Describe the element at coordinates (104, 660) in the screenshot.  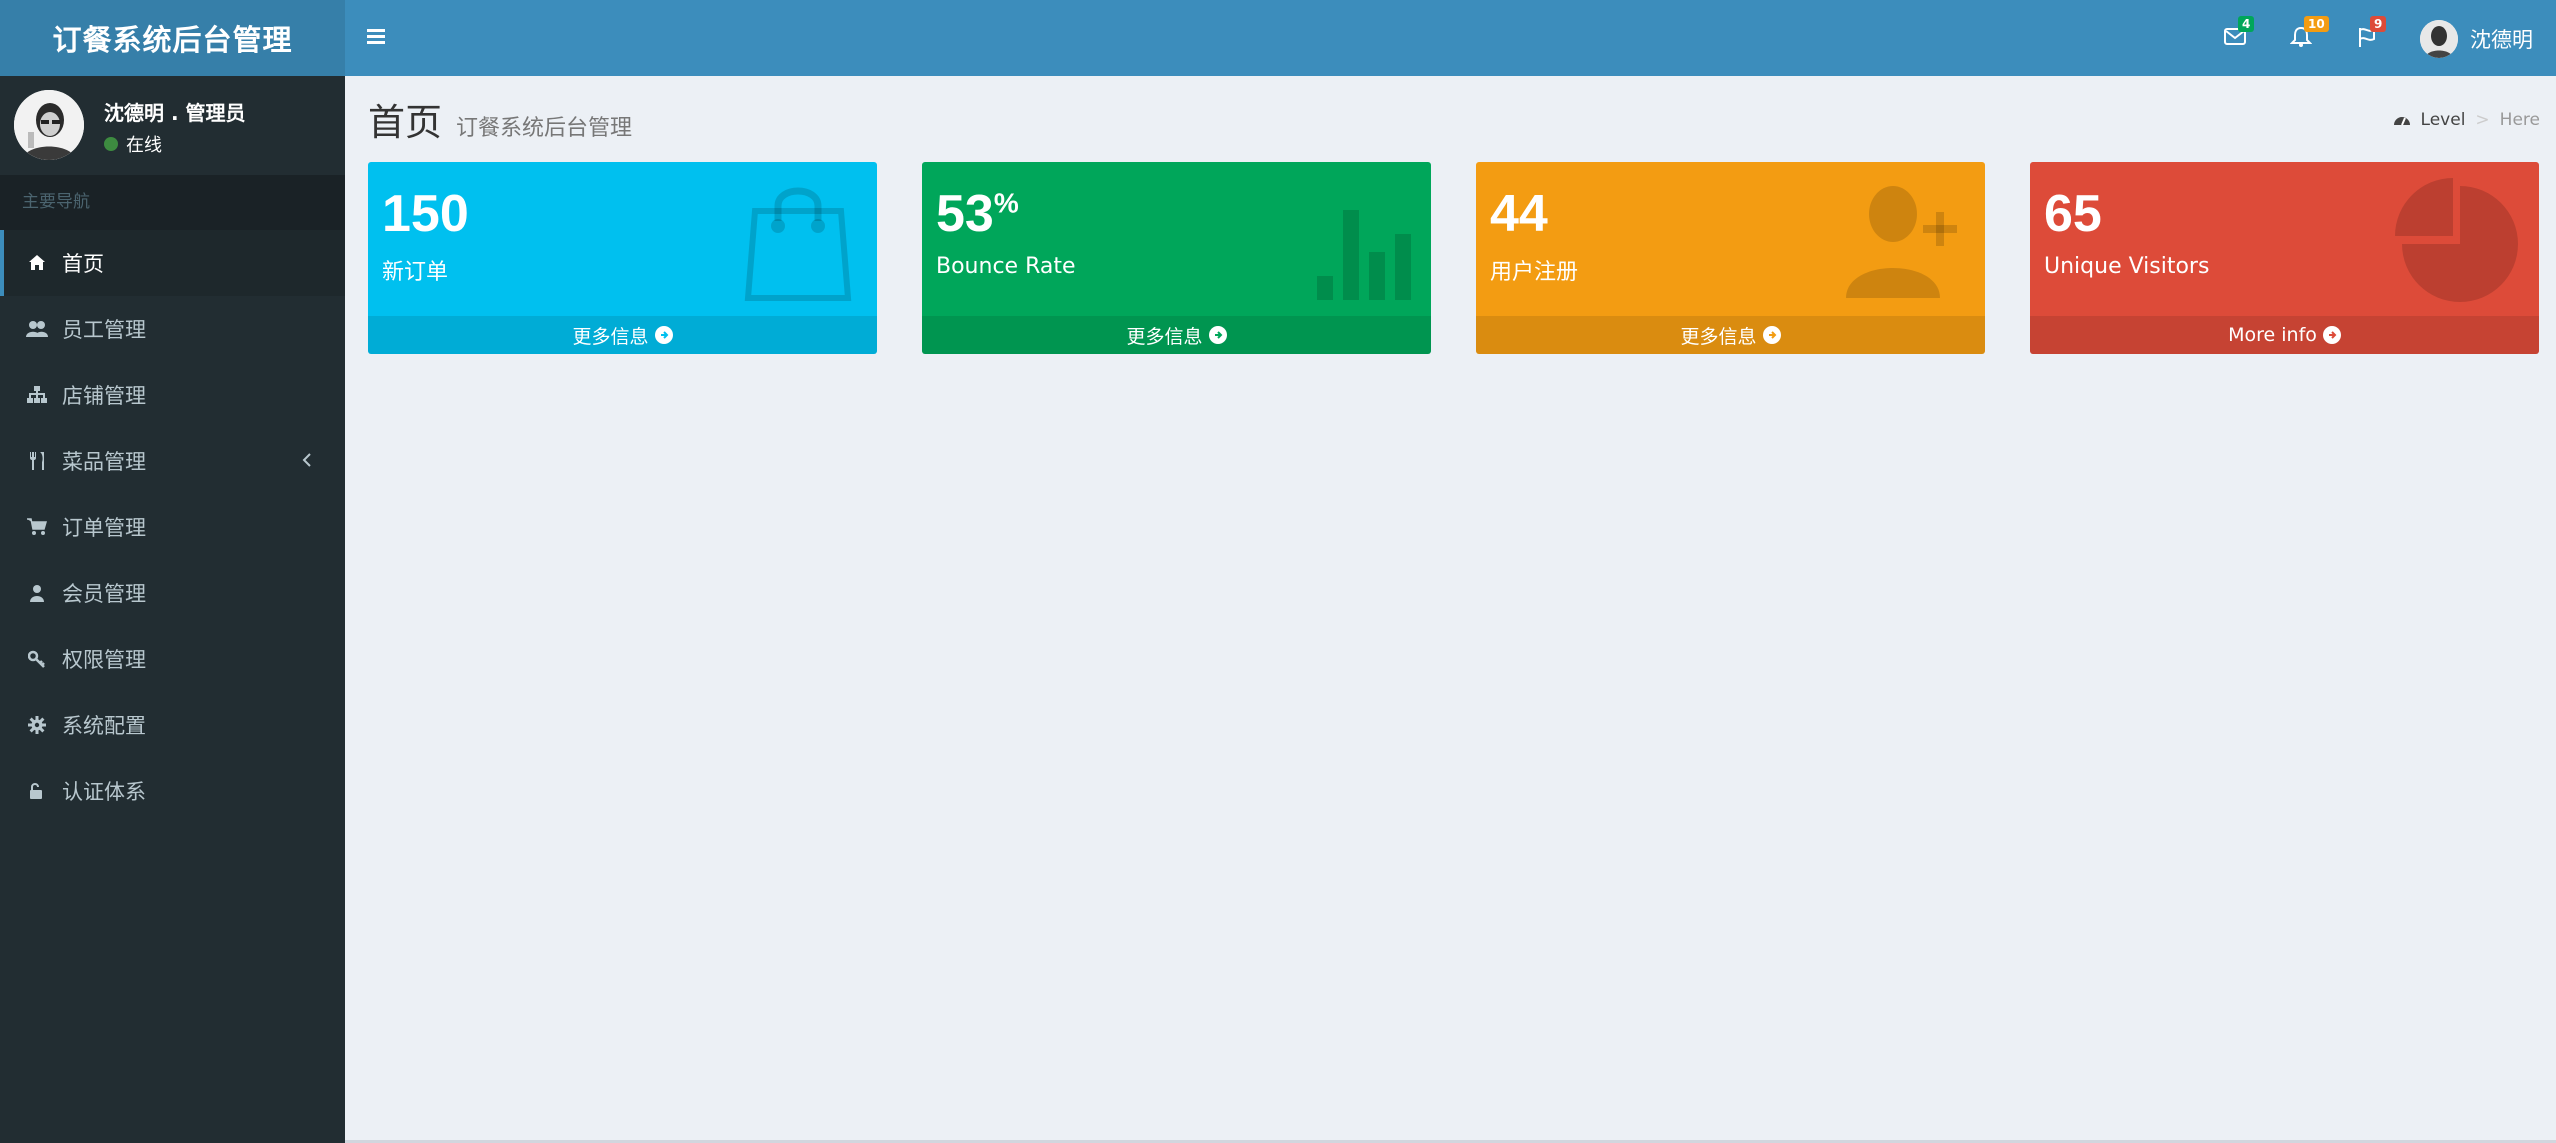
I see `sidebar-item-label: 权限管理` at that location.